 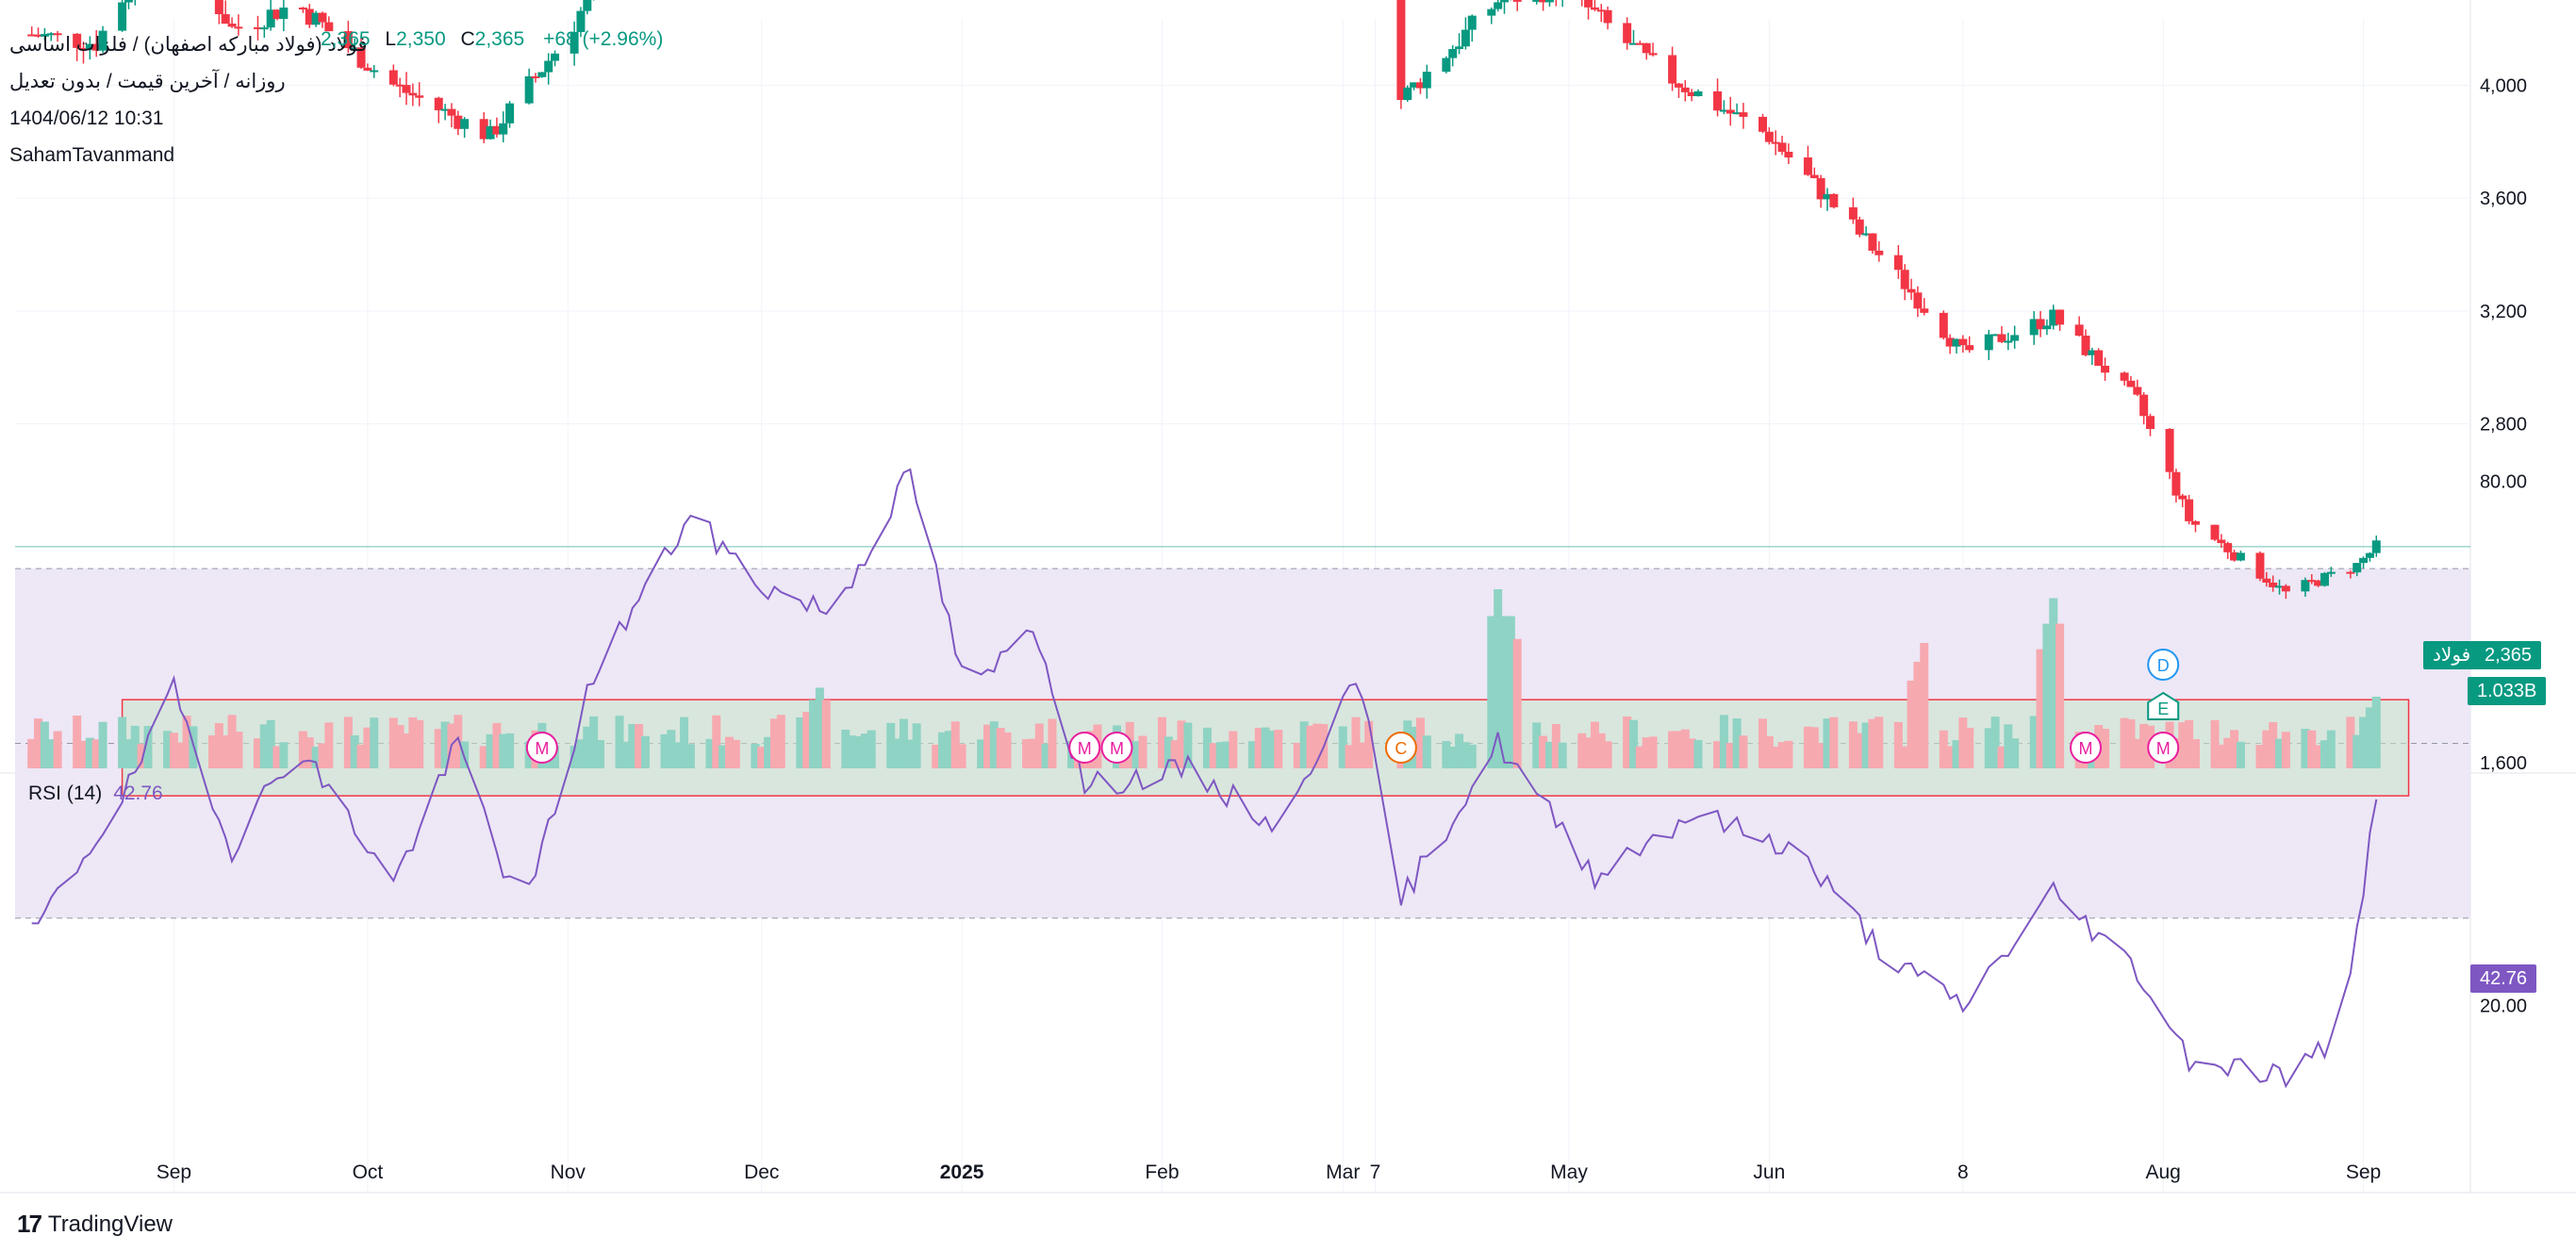 I want to click on time-label-7: 7, so click(x=1375, y=1172).